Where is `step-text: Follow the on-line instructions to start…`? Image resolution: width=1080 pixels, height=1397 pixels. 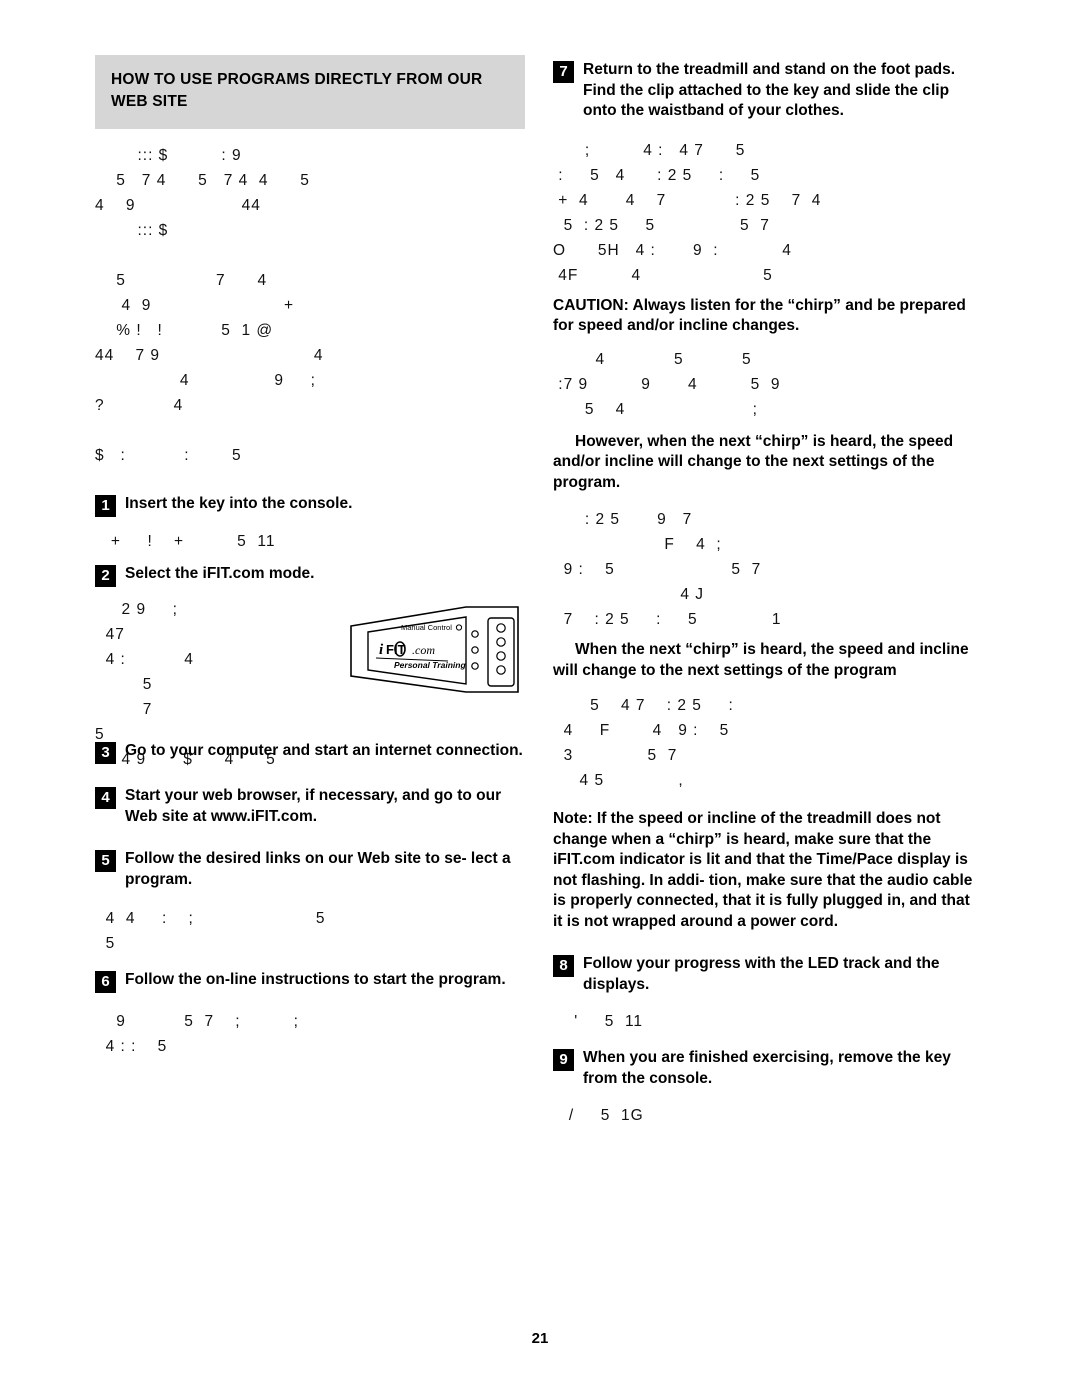 step-text: Follow the on-line instructions to start… is located at coordinates (315, 979).